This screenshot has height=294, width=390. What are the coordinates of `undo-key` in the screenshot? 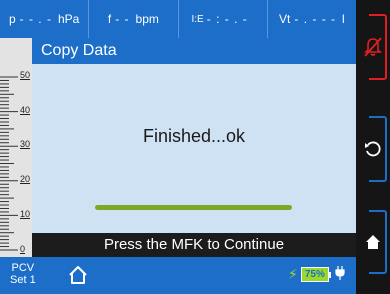 It's located at (374, 149).